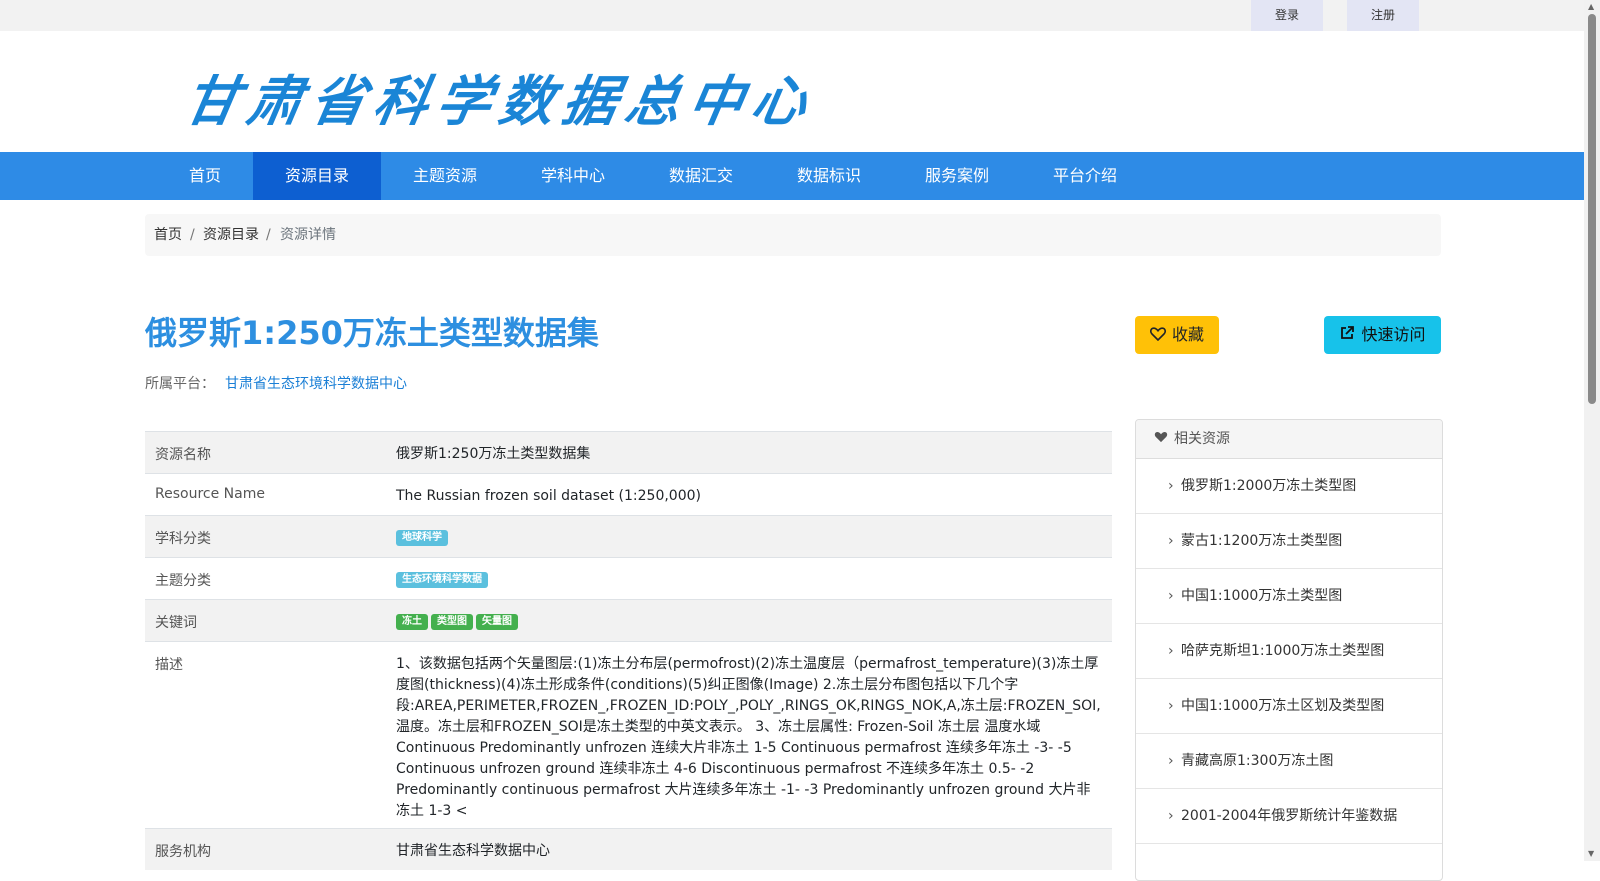 Image resolution: width=1600 pixels, height=881 pixels. I want to click on related-item: › 俄罗斯1:2000万冻土类型图, so click(1289, 486).